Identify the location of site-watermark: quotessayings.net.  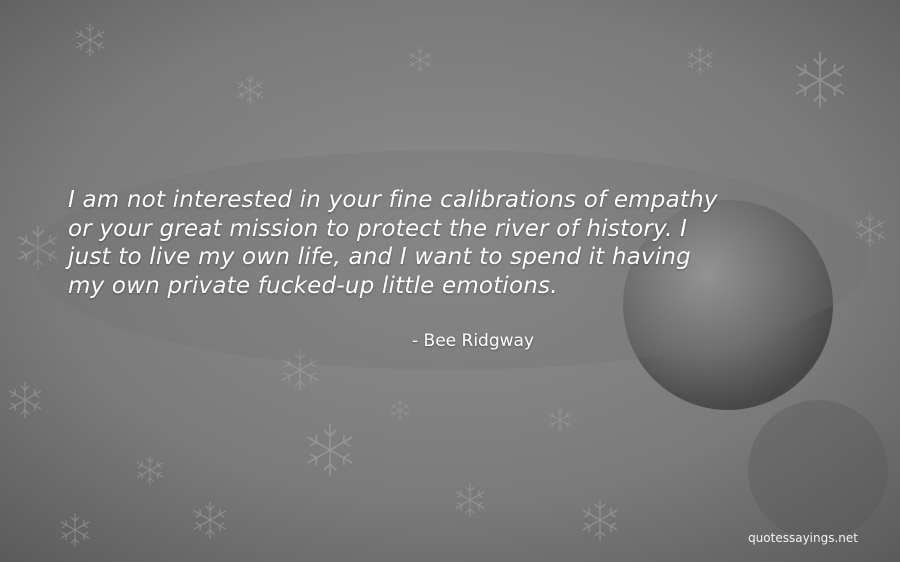
(803, 538).